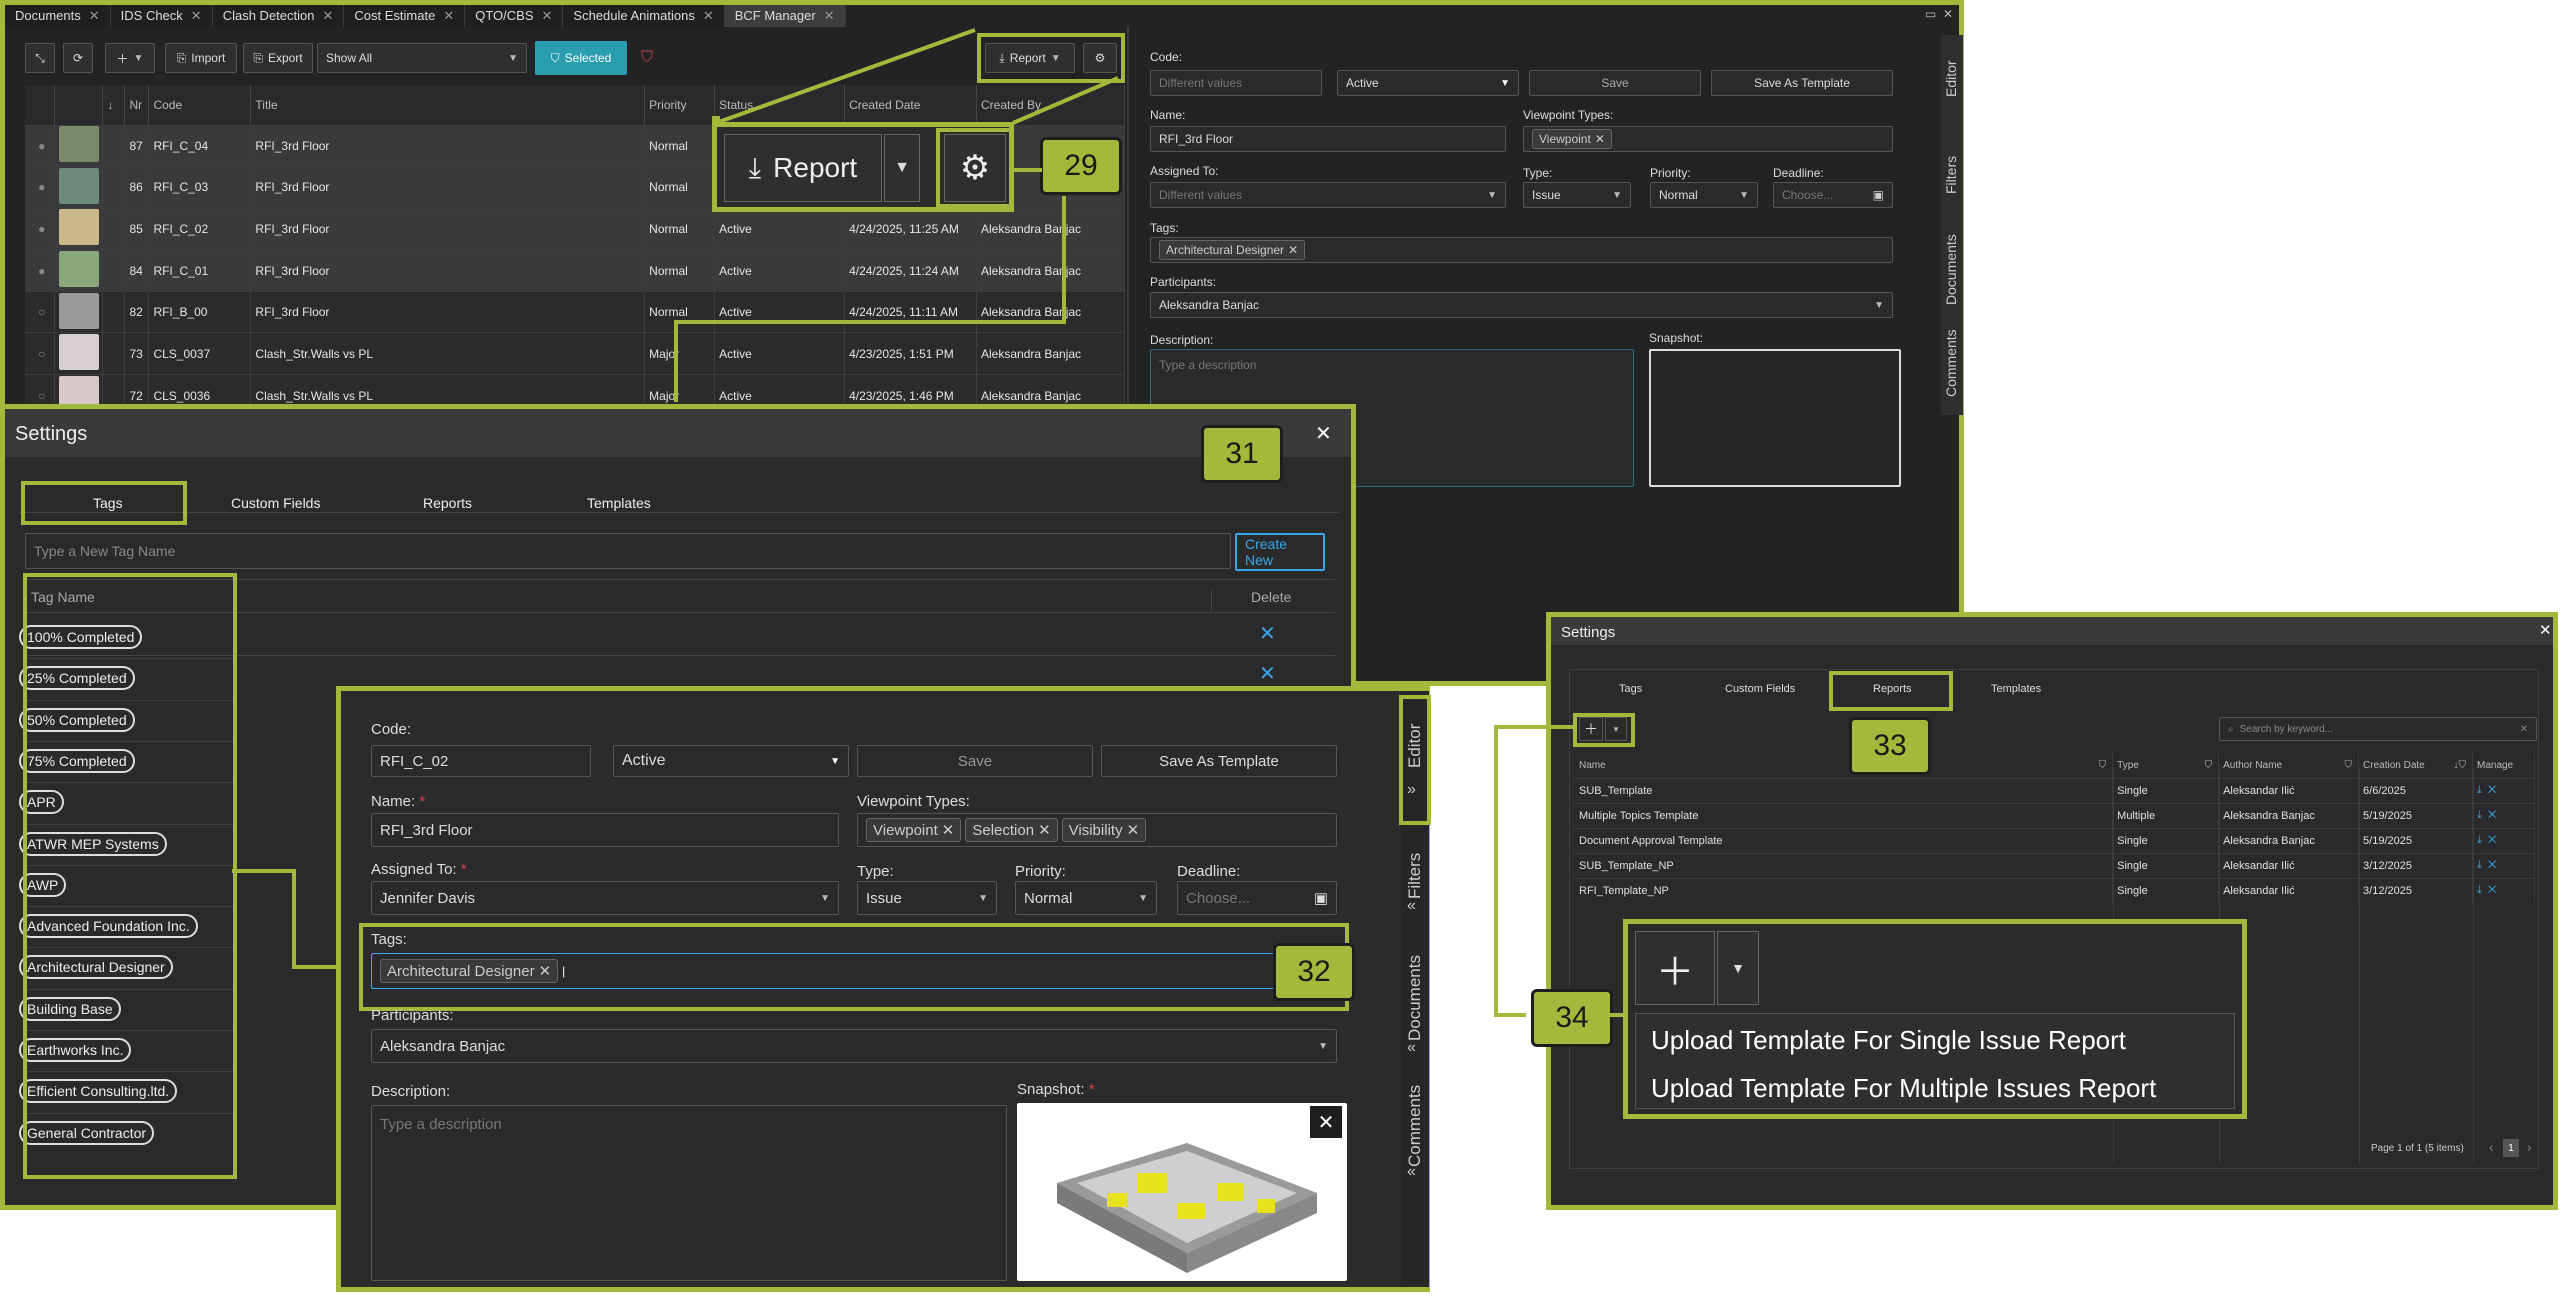 This screenshot has width=2560, height=1301. Describe the element at coordinates (1236, 83) in the screenshot. I see `code-input: Different values` at that location.